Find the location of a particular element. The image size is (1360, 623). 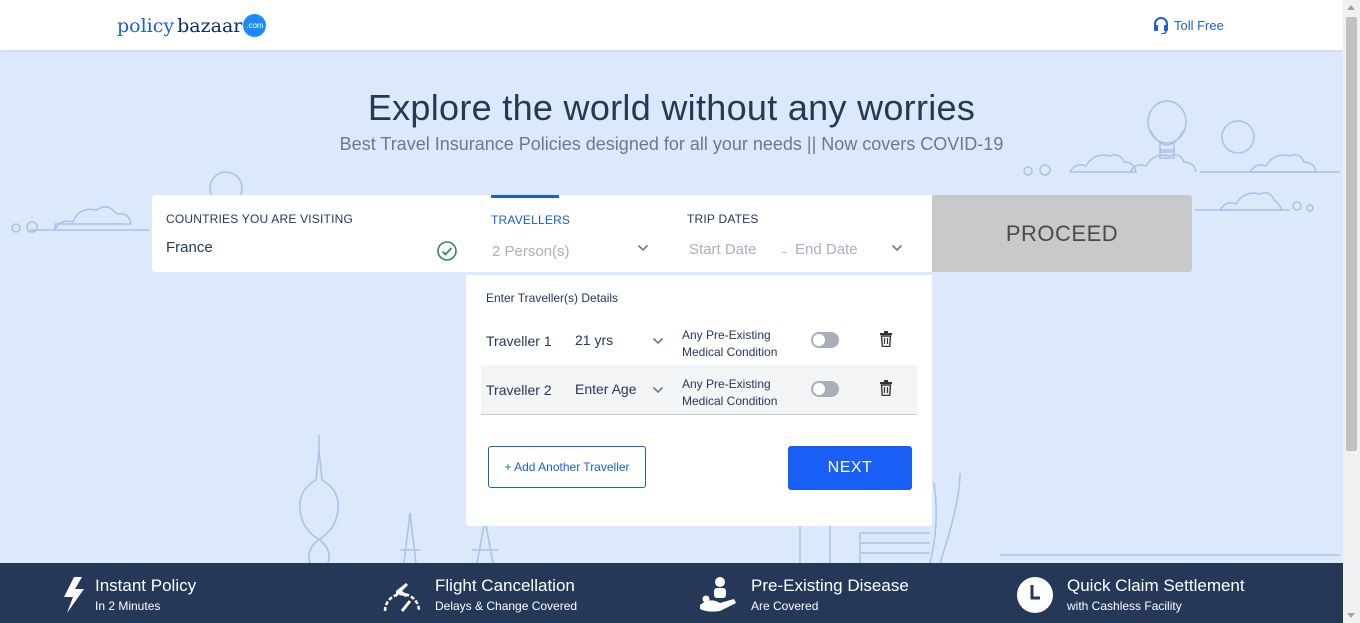

proceed-button: PROCEED is located at coordinates (1062, 233).